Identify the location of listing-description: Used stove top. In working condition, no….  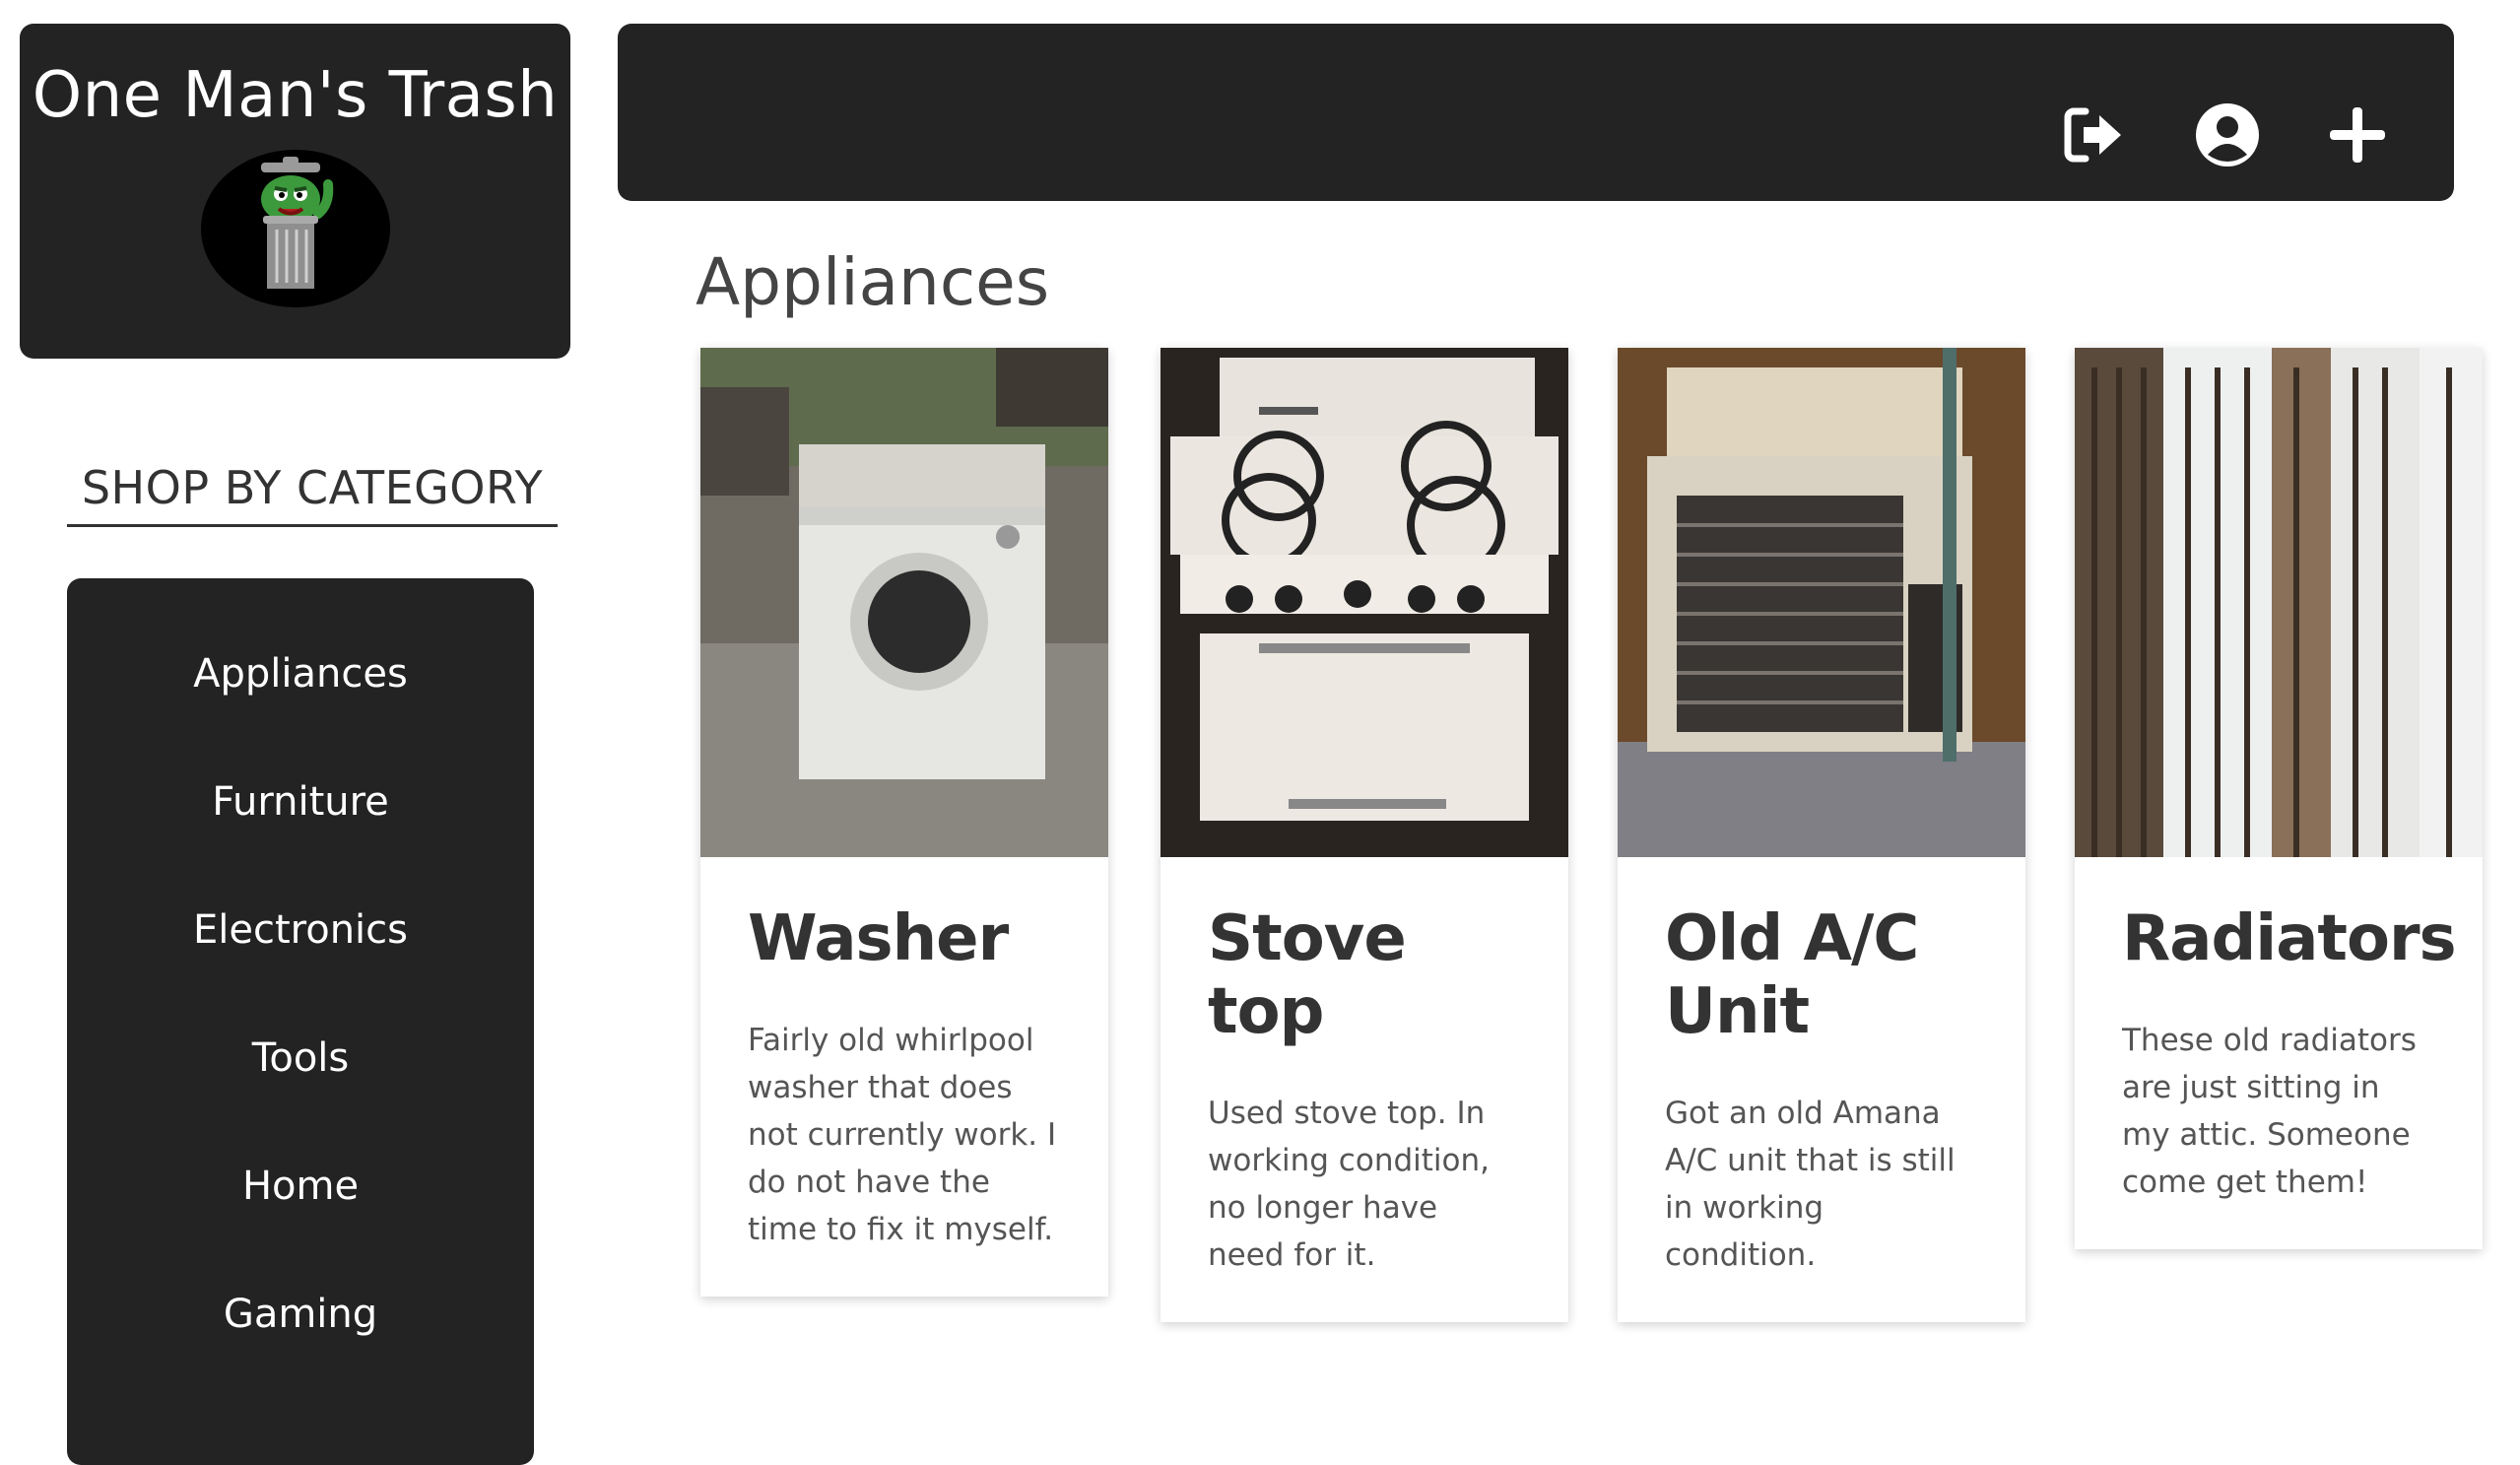
(1349, 1184).